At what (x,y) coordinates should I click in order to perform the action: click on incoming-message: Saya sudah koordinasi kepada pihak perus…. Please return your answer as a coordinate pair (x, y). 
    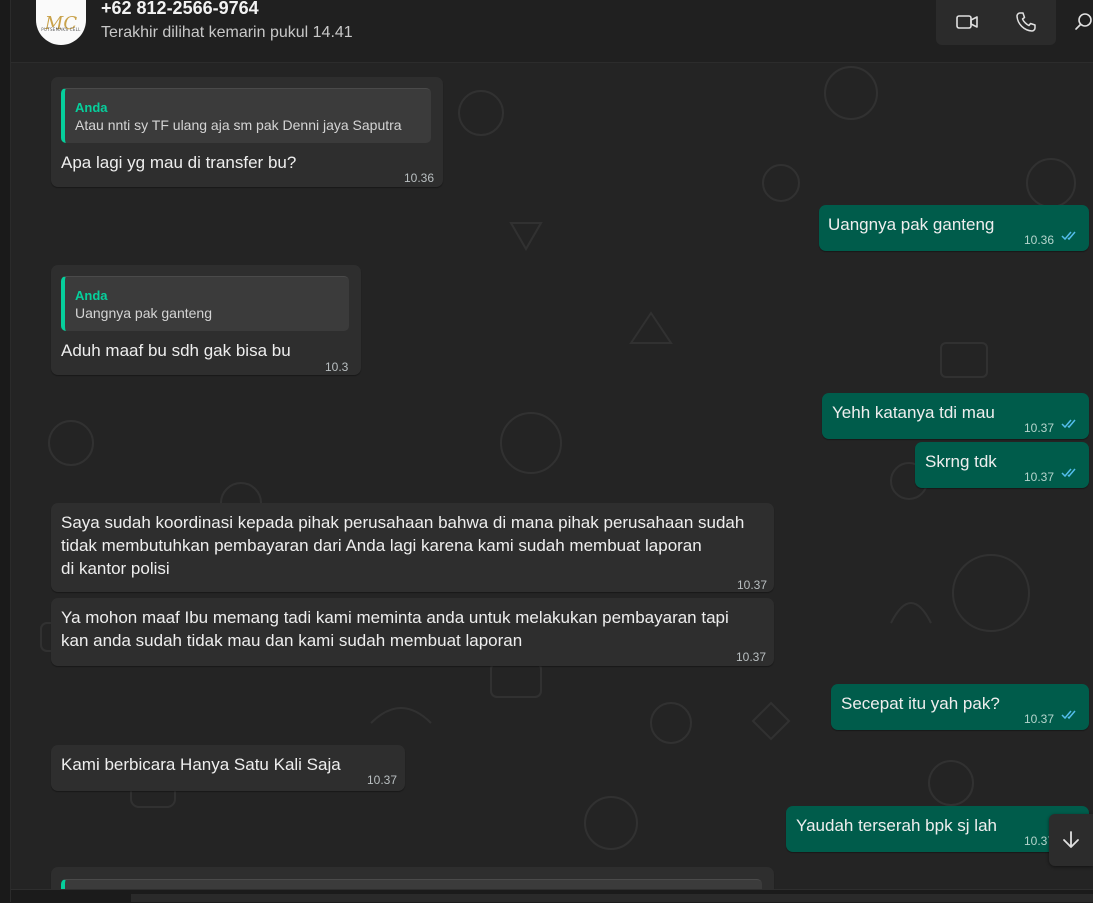
    Looking at the image, I should click on (412, 547).